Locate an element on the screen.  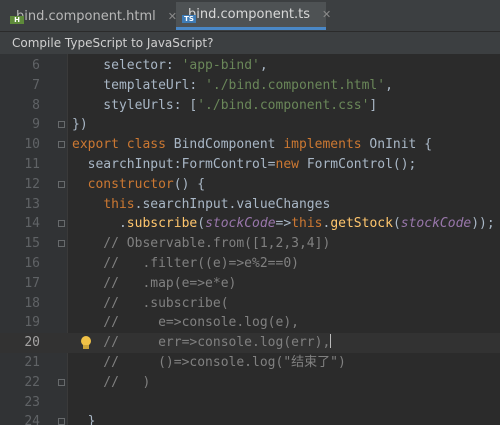
code-token: => is located at coordinates (283, 224).